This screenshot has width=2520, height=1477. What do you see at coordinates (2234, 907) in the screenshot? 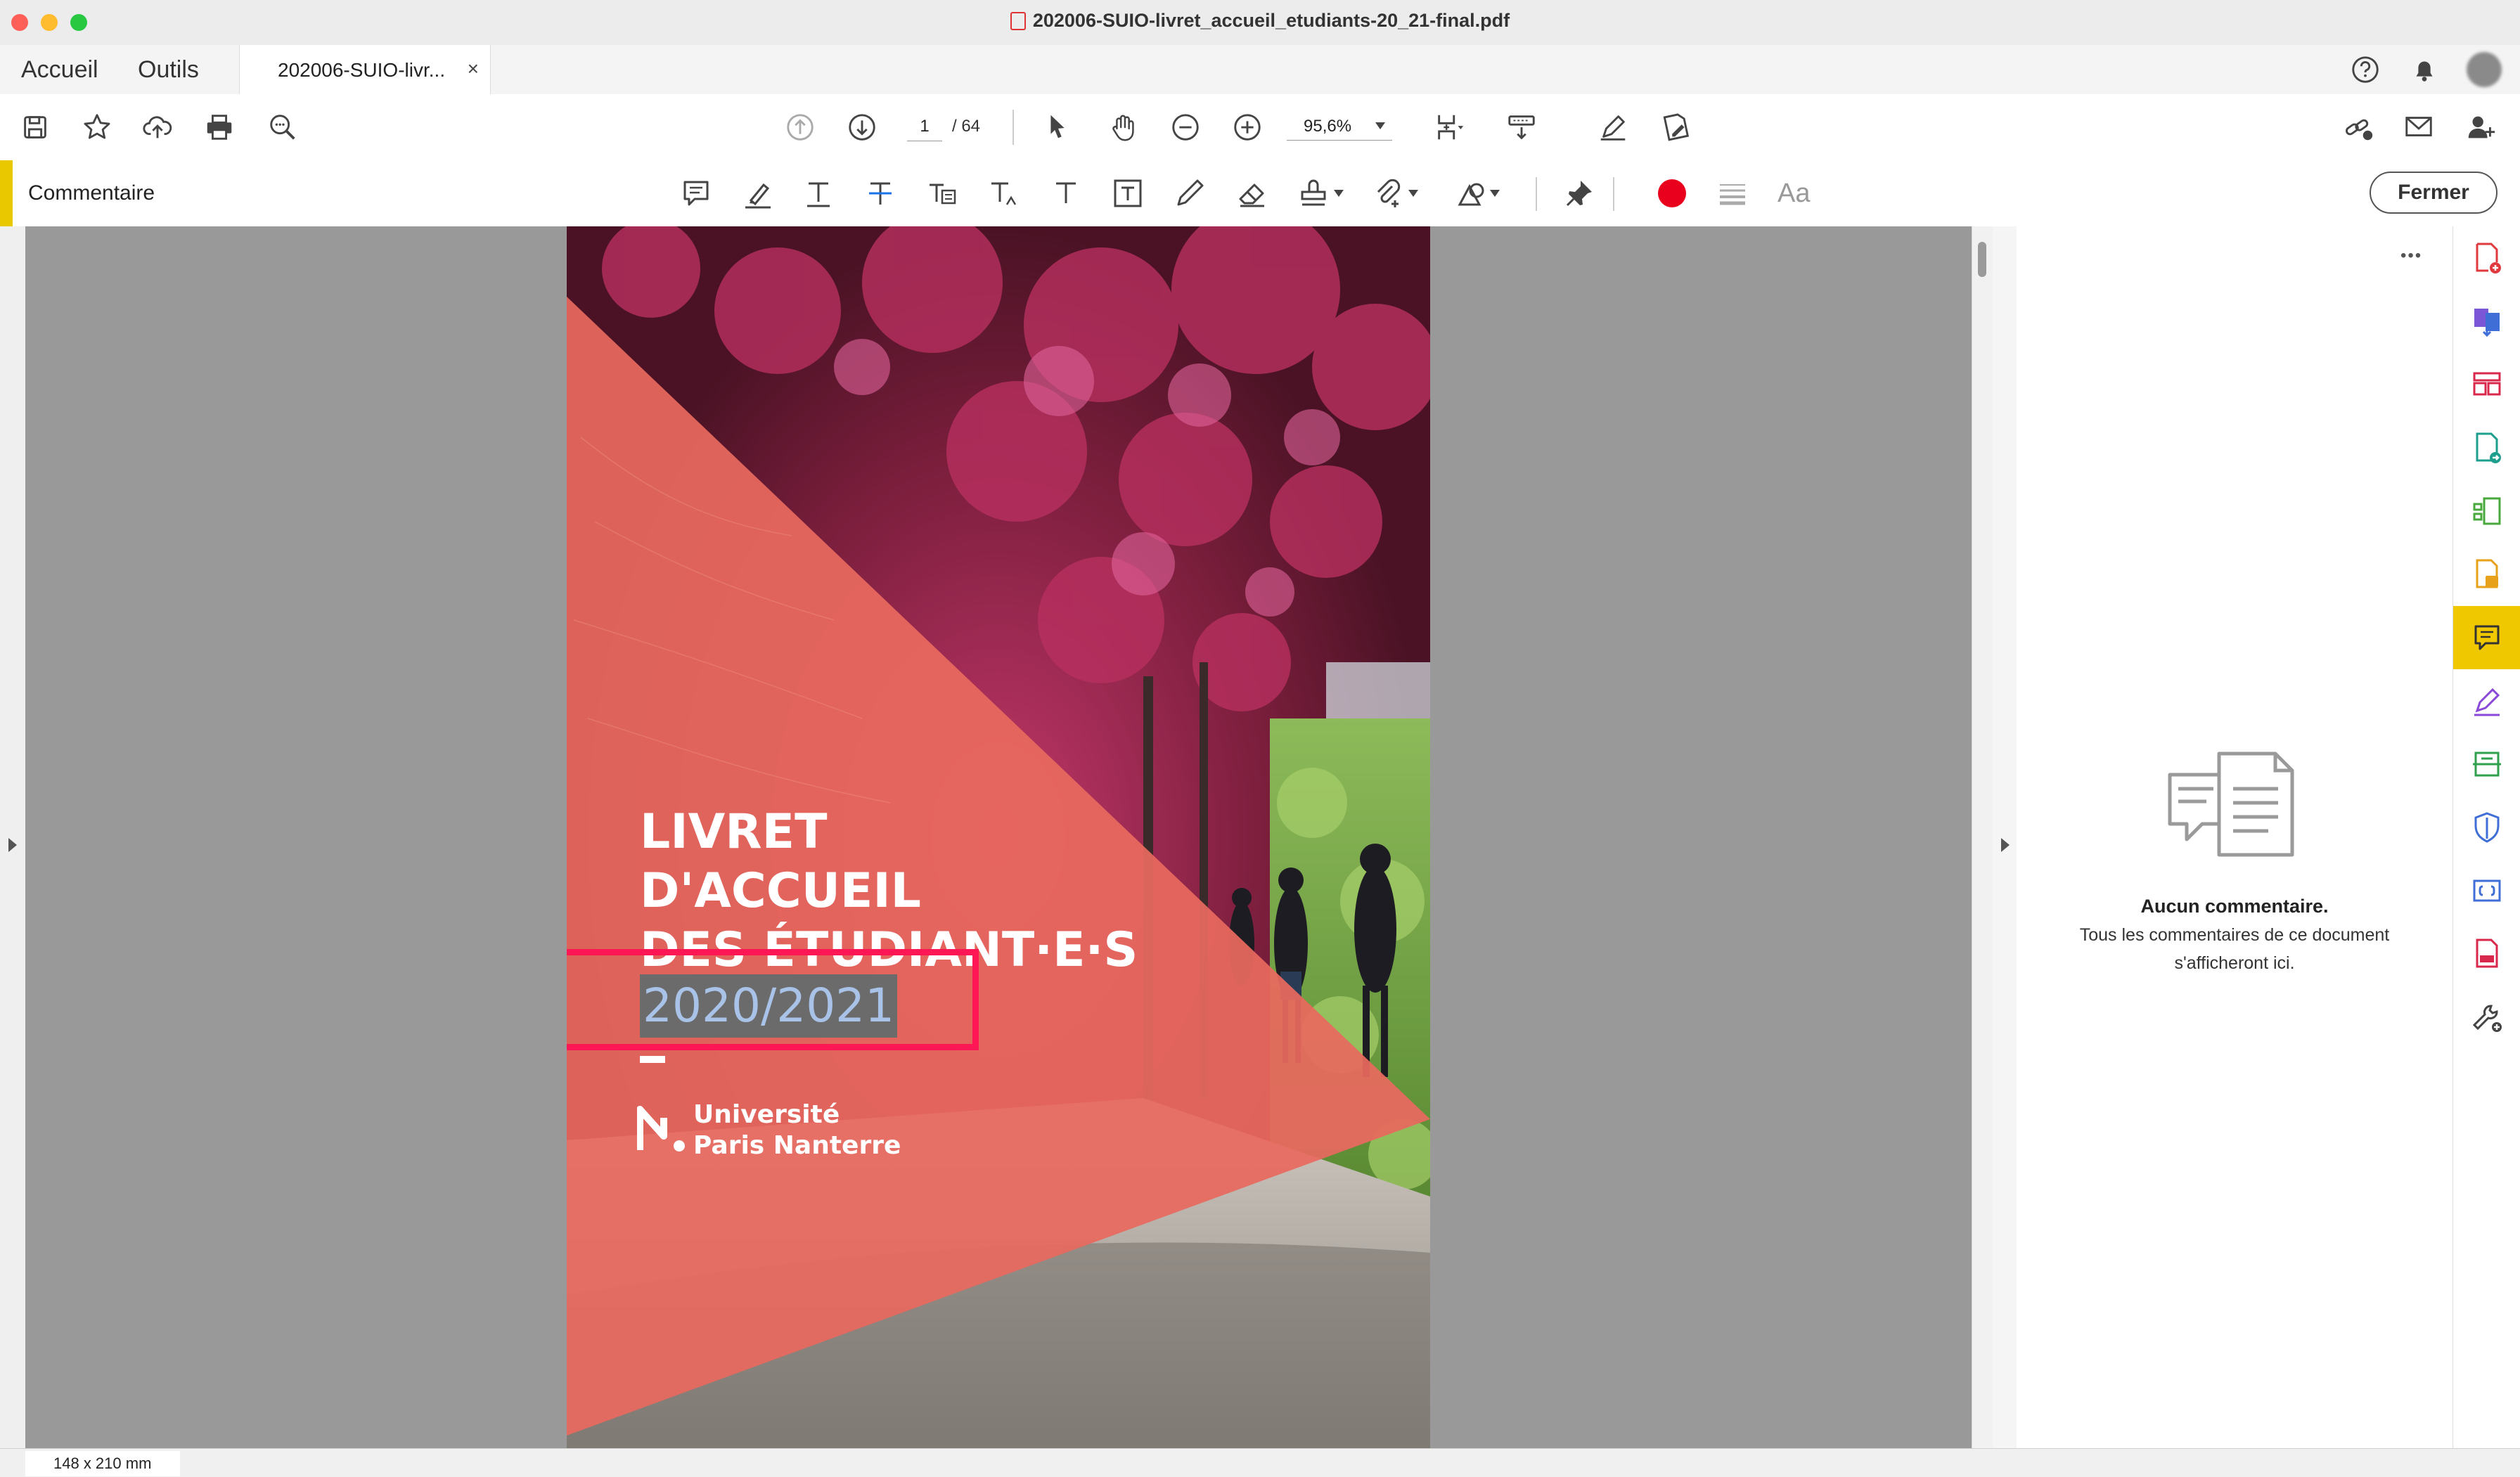
I see `empty-comments-title: Aucun commentaire.` at bounding box center [2234, 907].